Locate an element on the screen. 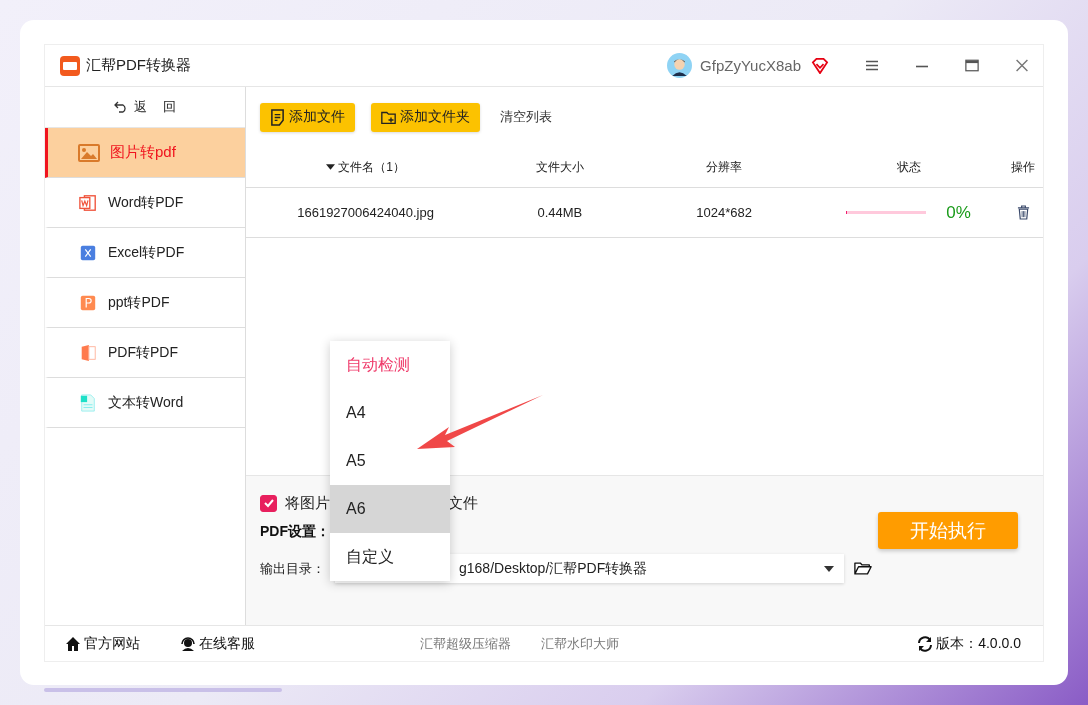 The width and height of the screenshot is (1088, 705). product-link: 汇帮水印大师 is located at coordinates (580, 643).